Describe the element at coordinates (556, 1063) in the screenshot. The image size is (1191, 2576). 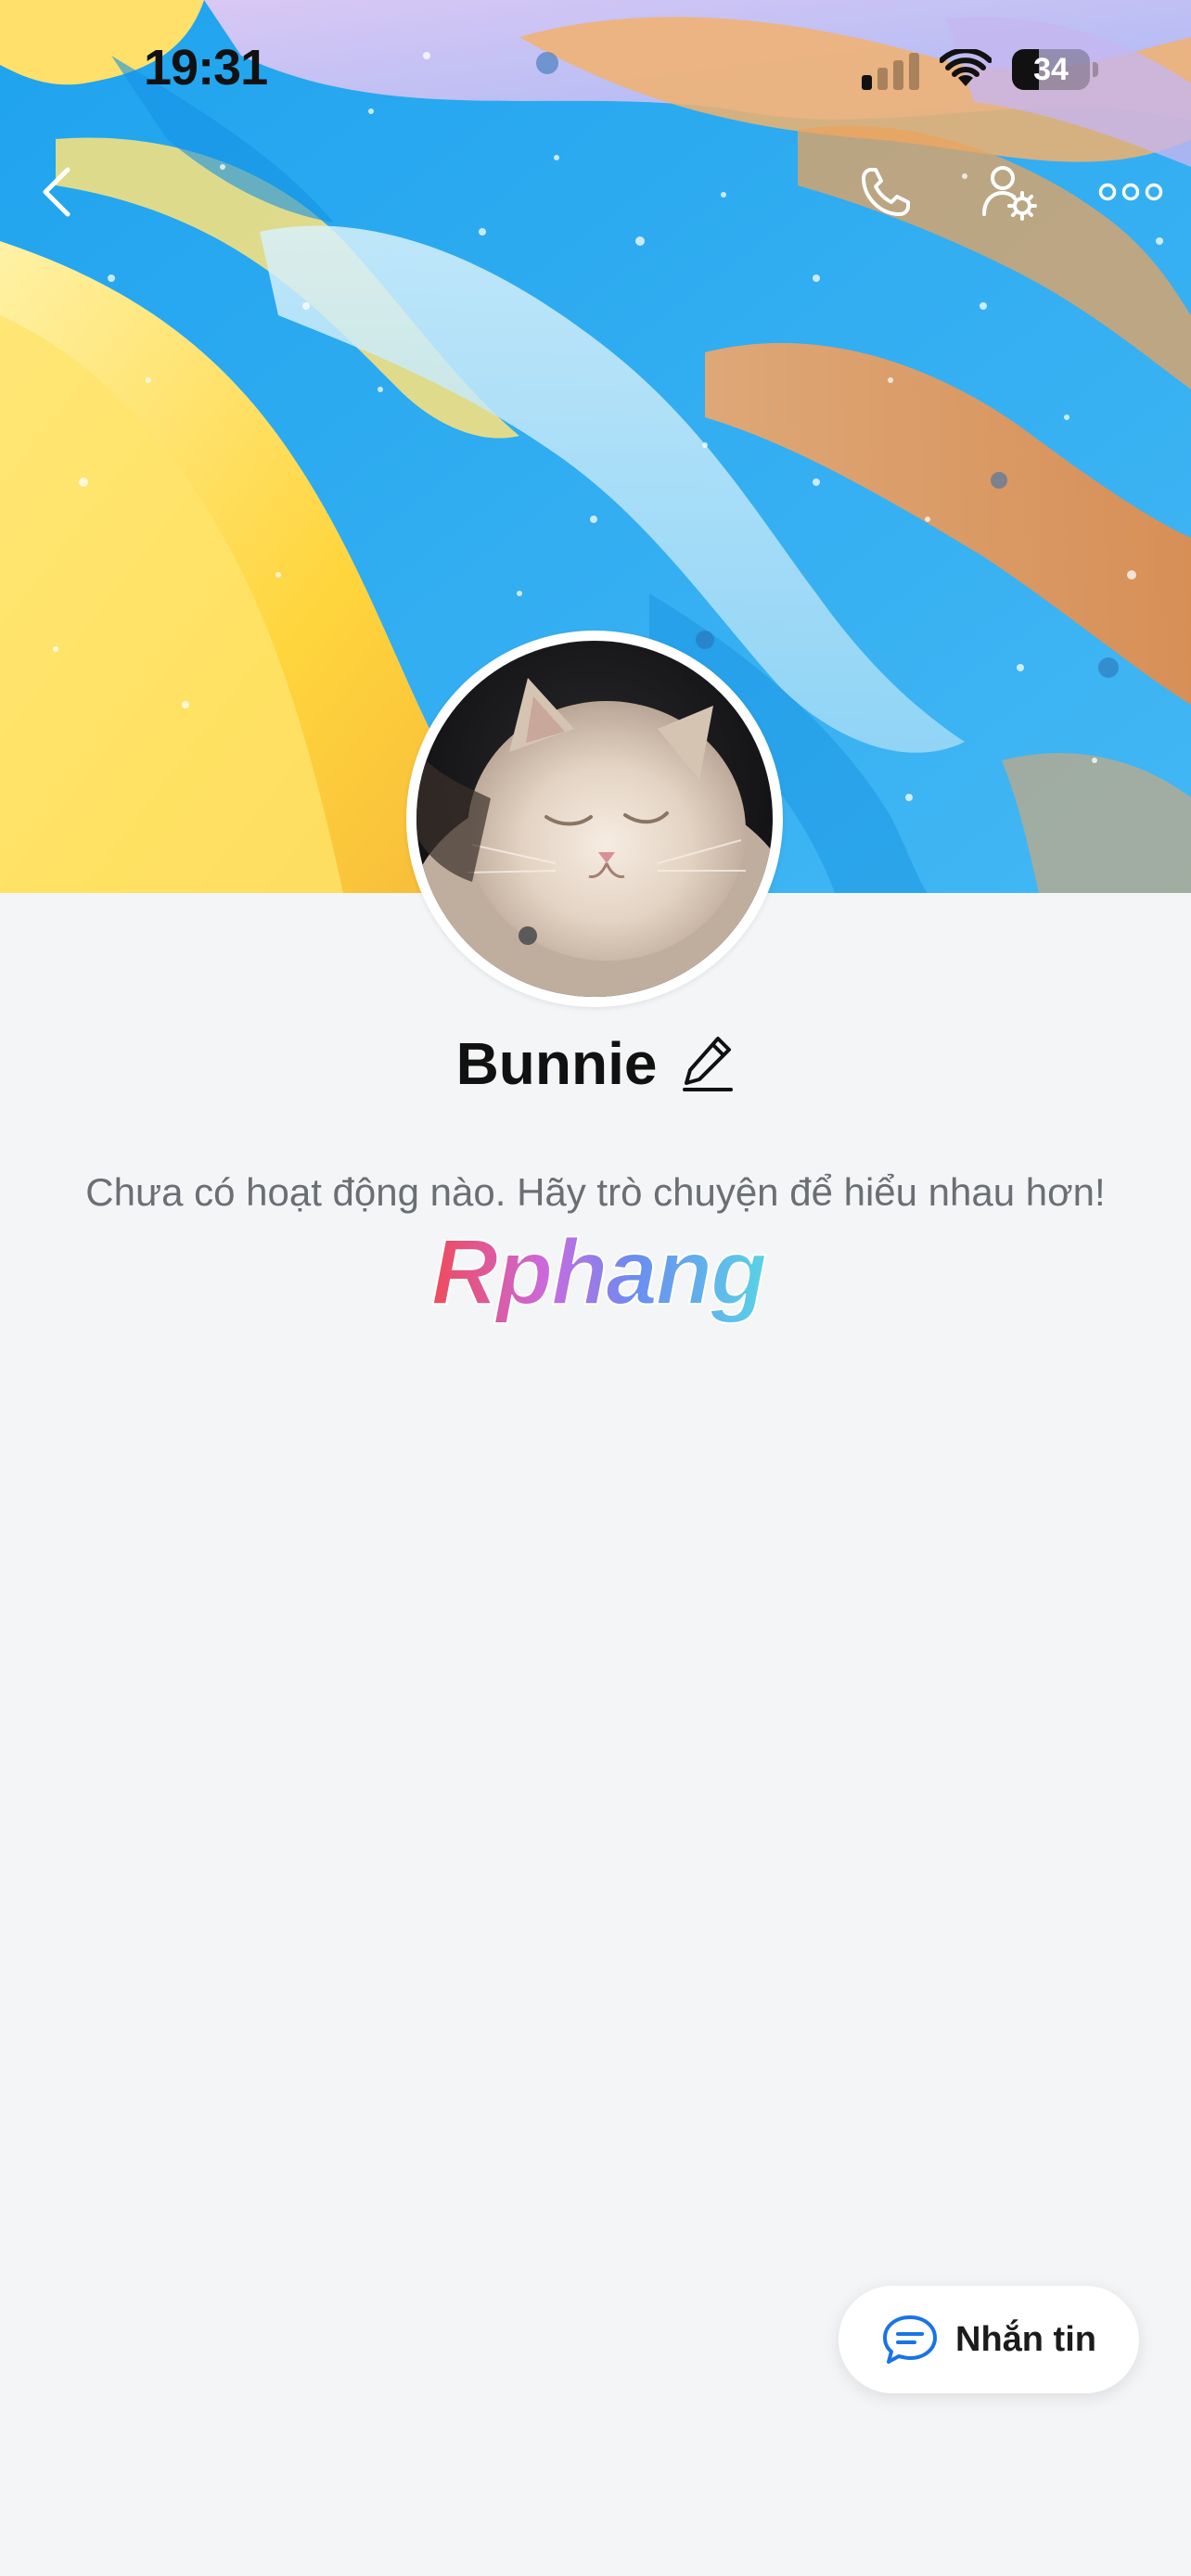
I see `profile-name: Bunnie` at that location.